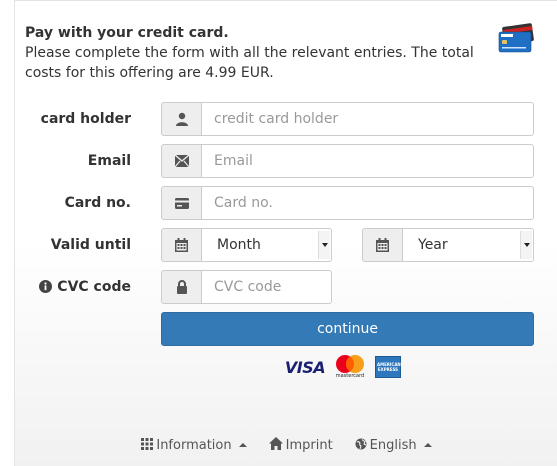  Describe the element at coordinates (85, 119) in the screenshot. I see `card-holder-label: card holder` at that location.